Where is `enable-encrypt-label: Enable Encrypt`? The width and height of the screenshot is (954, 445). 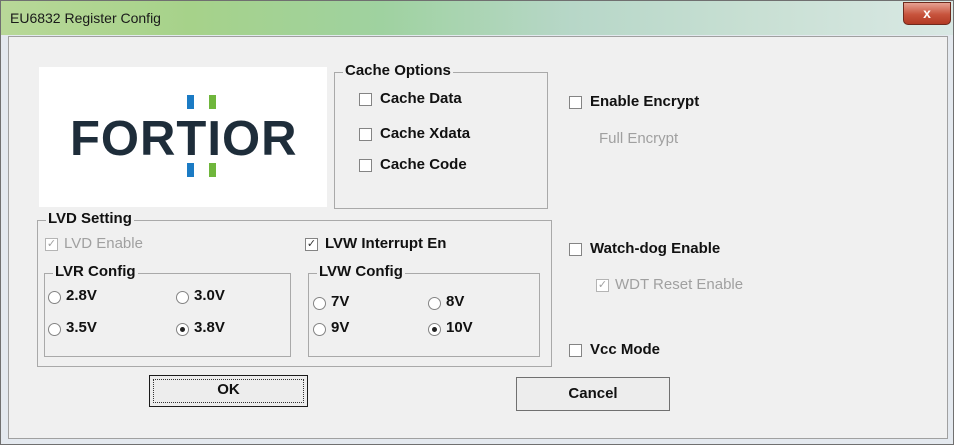 enable-encrypt-label: Enable Encrypt is located at coordinates (644, 101).